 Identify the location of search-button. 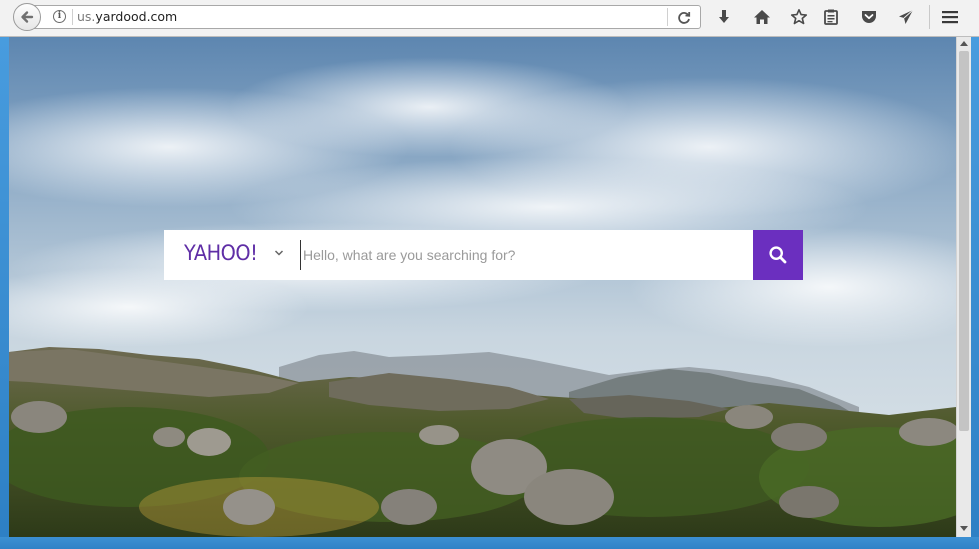
(778, 255).